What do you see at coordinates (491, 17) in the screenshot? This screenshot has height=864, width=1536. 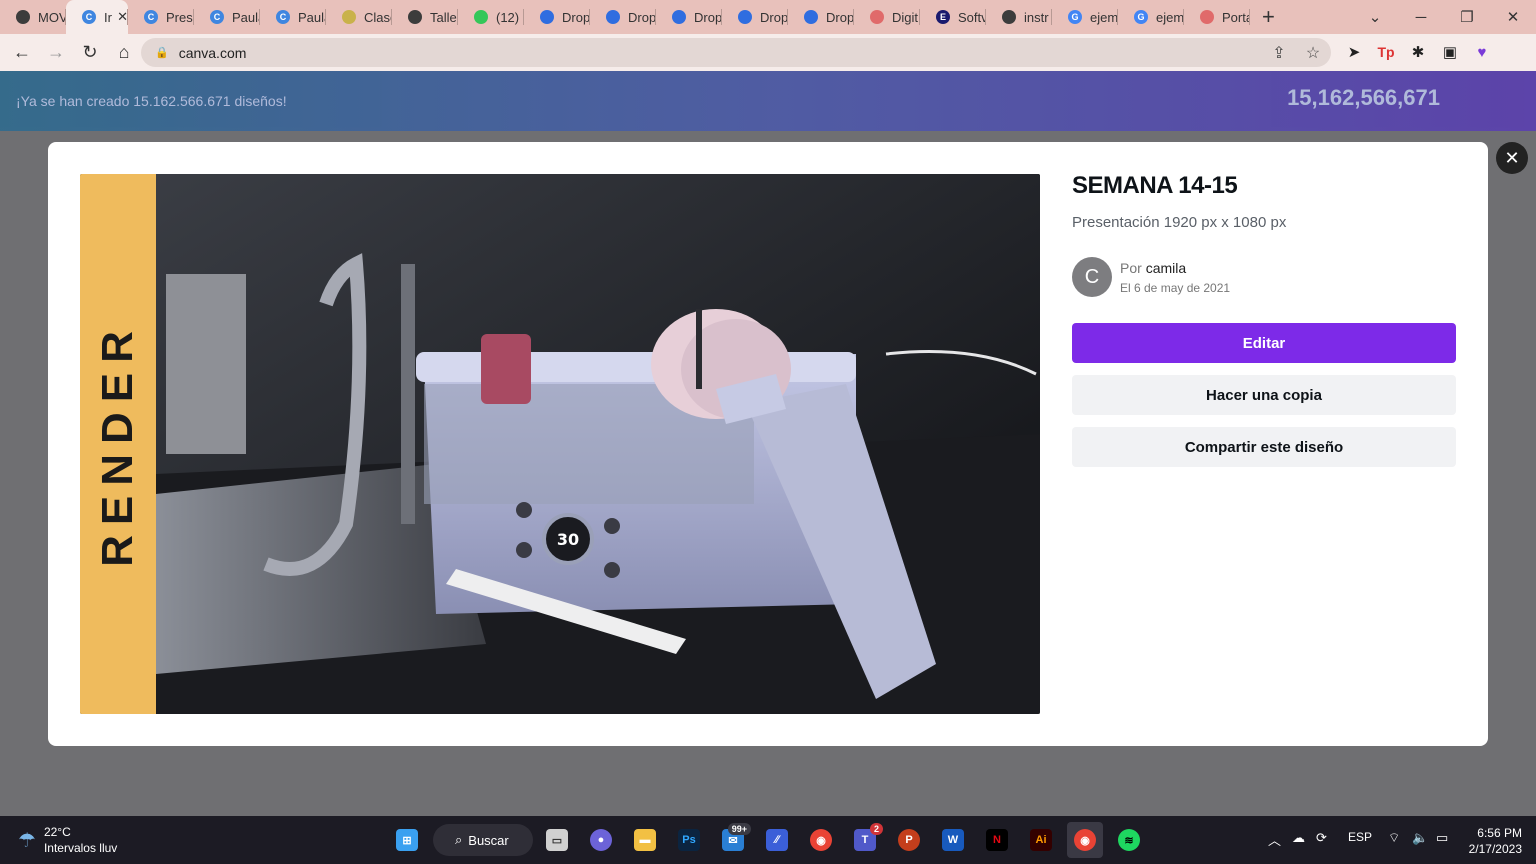 I see `browser-tab: (12)` at bounding box center [491, 17].